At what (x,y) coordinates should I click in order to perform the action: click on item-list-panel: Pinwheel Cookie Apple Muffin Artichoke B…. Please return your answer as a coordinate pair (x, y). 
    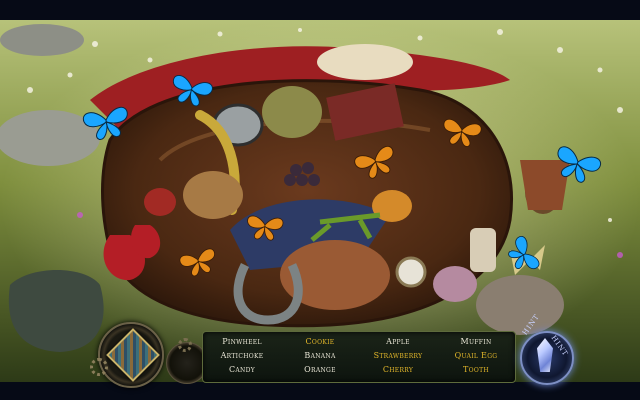
    Looking at the image, I should click on (359, 357).